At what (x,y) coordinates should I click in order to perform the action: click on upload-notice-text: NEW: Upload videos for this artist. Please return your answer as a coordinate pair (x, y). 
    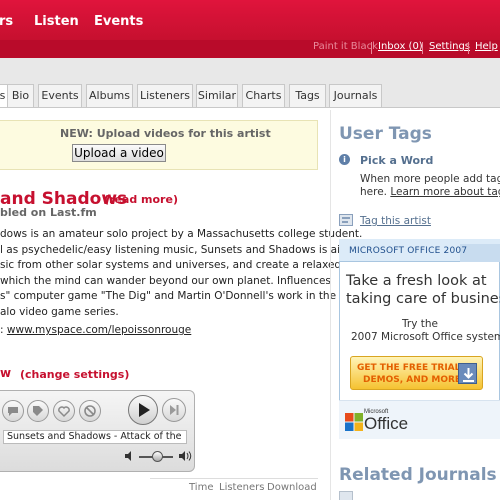
    Looking at the image, I should click on (165, 133).